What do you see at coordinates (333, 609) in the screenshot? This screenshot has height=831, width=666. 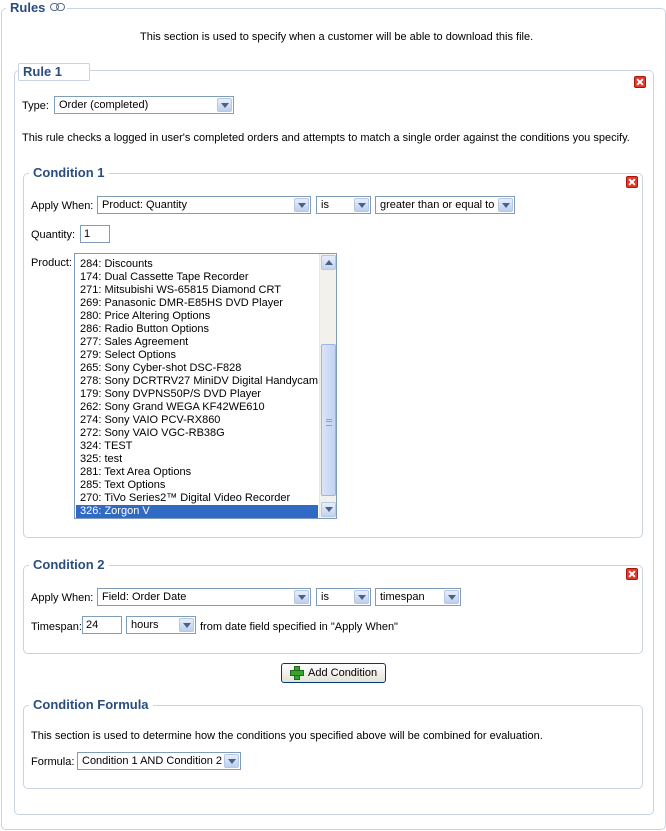 I see `condition-2-fieldset` at bounding box center [333, 609].